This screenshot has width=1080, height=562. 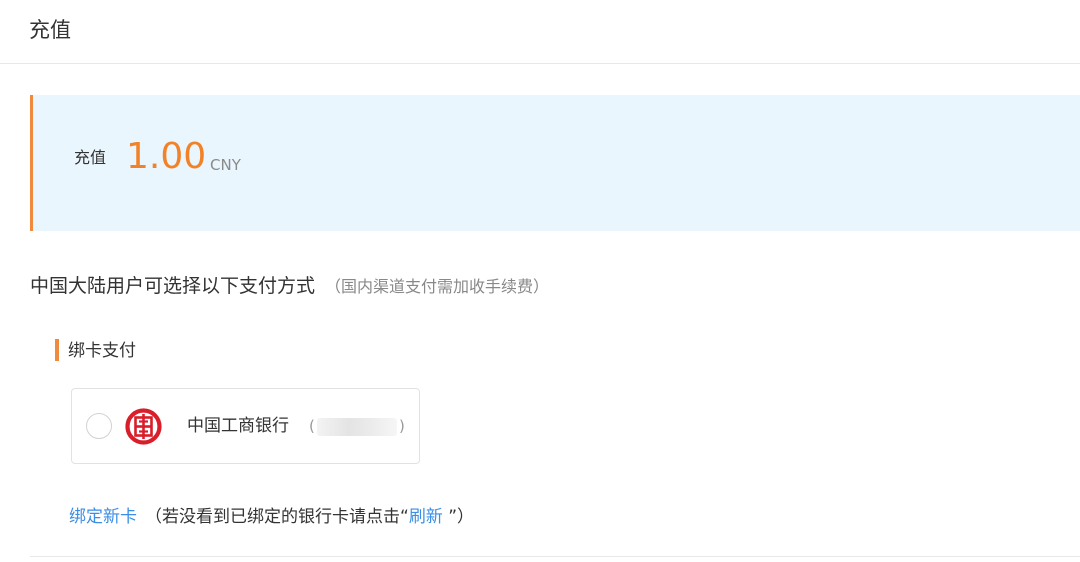 What do you see at coordinates (458, 517) in the screenshot?
I see `bind-hint-suffix: ”）` at bounding box center [458, 517].